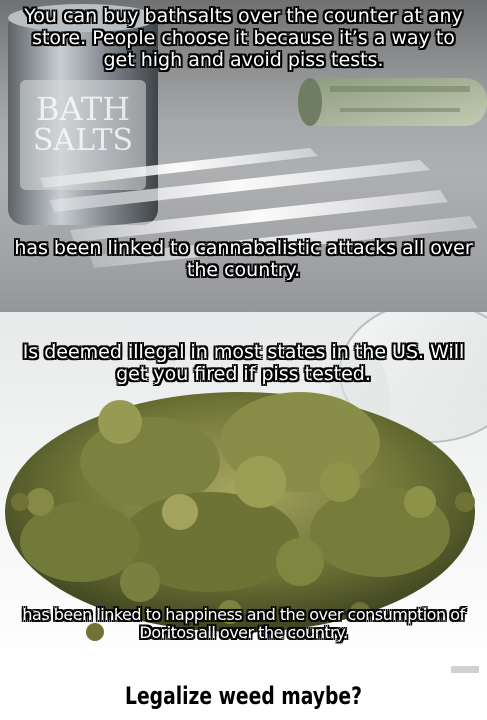 The width and height of the screenshot is (487, 720). What do you see at coordinates (465, 669) in the screenshot?
I see `watermark-badge` at bounding box center [465, 669].